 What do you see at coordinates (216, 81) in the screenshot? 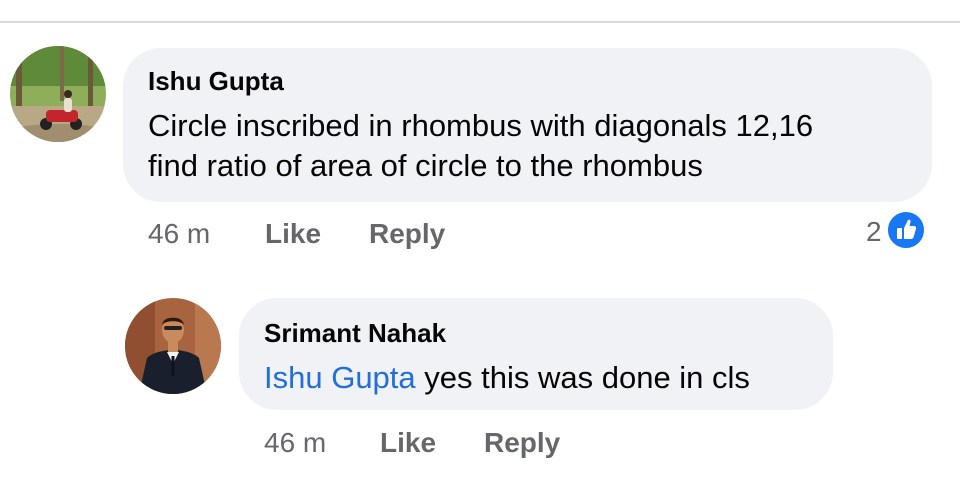
I see `comment-author: Ishu Gupta` at bounding box center [216, 81].